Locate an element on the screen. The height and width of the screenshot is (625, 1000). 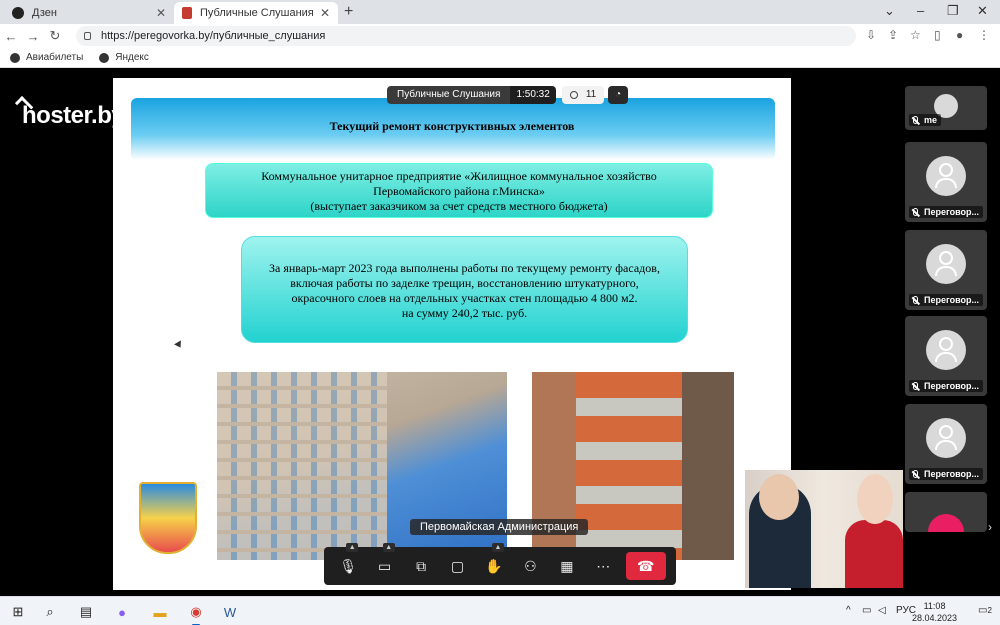
alice-assistant-icon: ● is located at coordinates (122, 612).